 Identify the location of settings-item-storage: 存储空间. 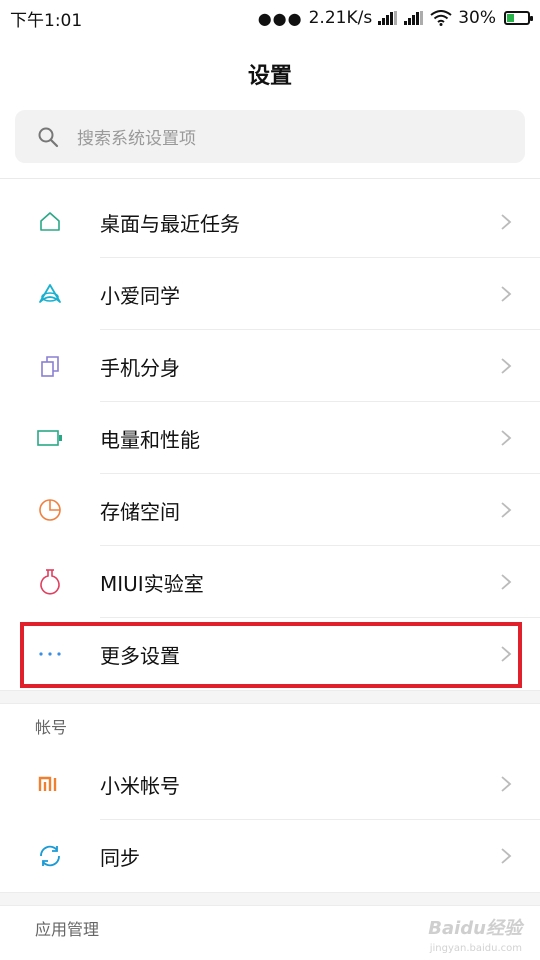
(270, 510).